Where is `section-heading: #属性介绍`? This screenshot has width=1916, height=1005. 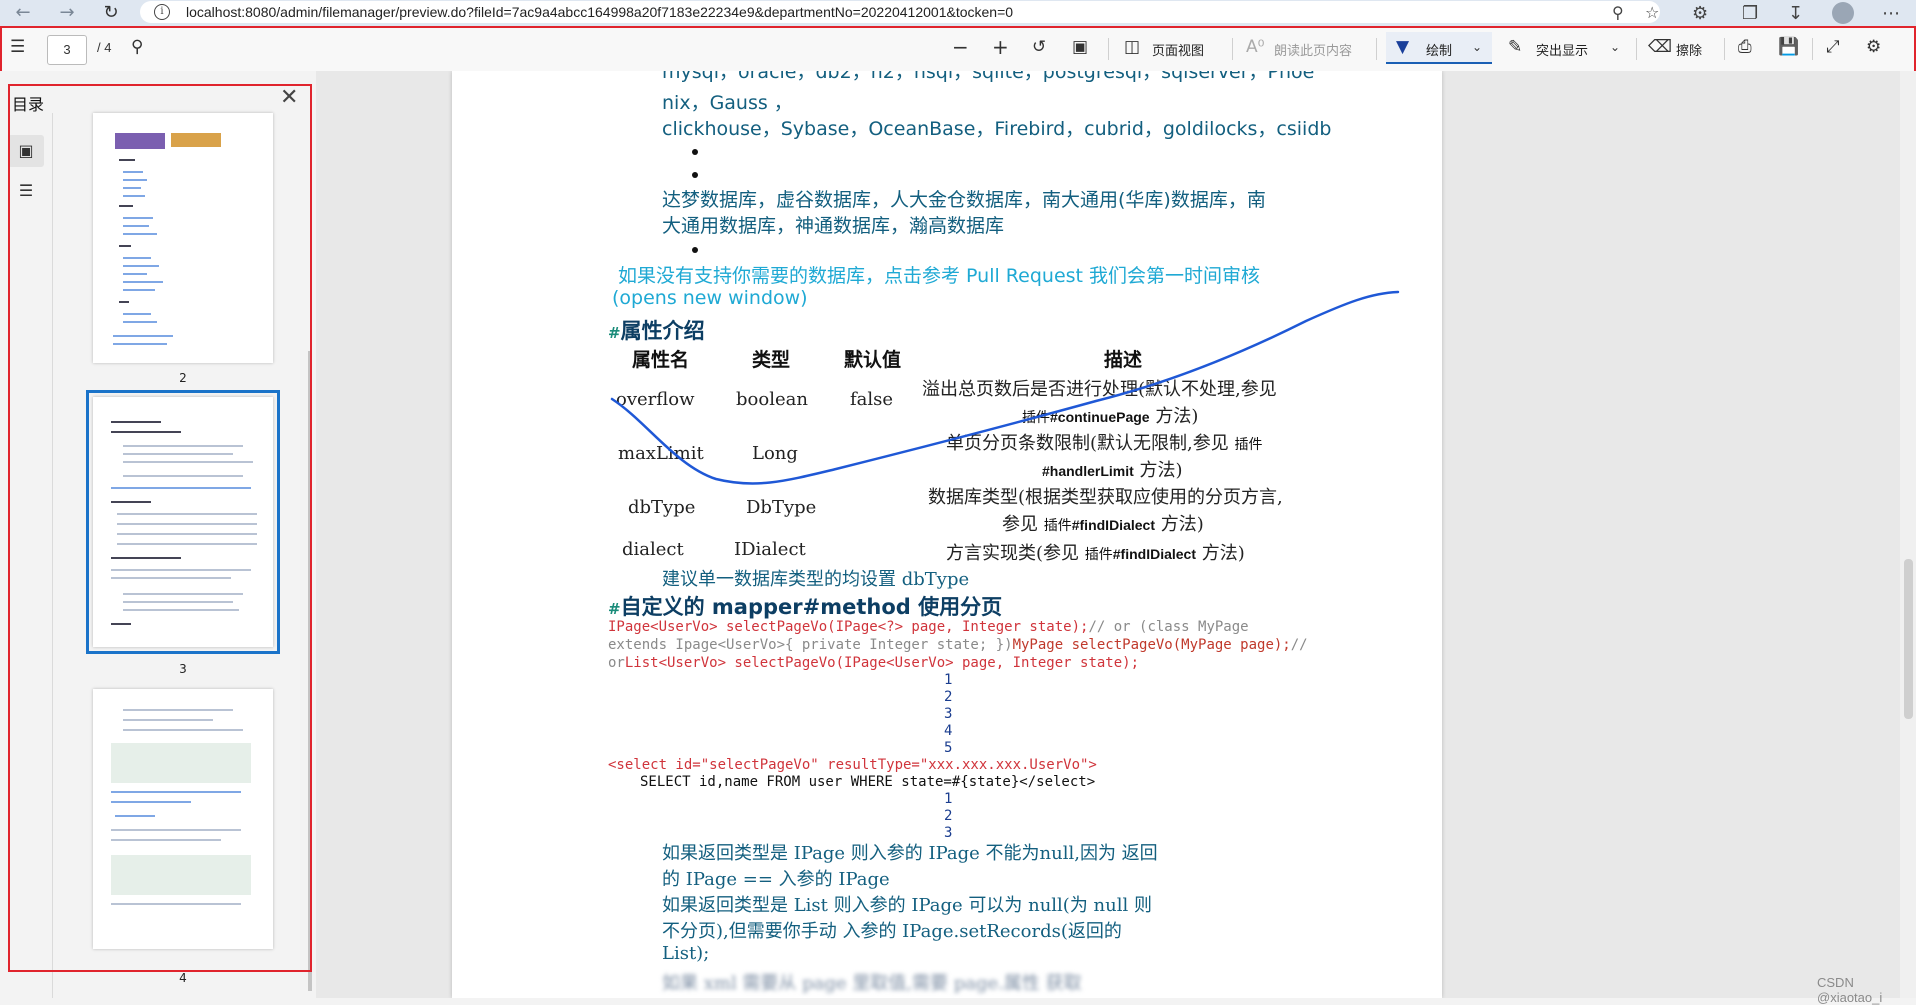 section-heading: #属性介绍 is located at coordinates (656, 330).